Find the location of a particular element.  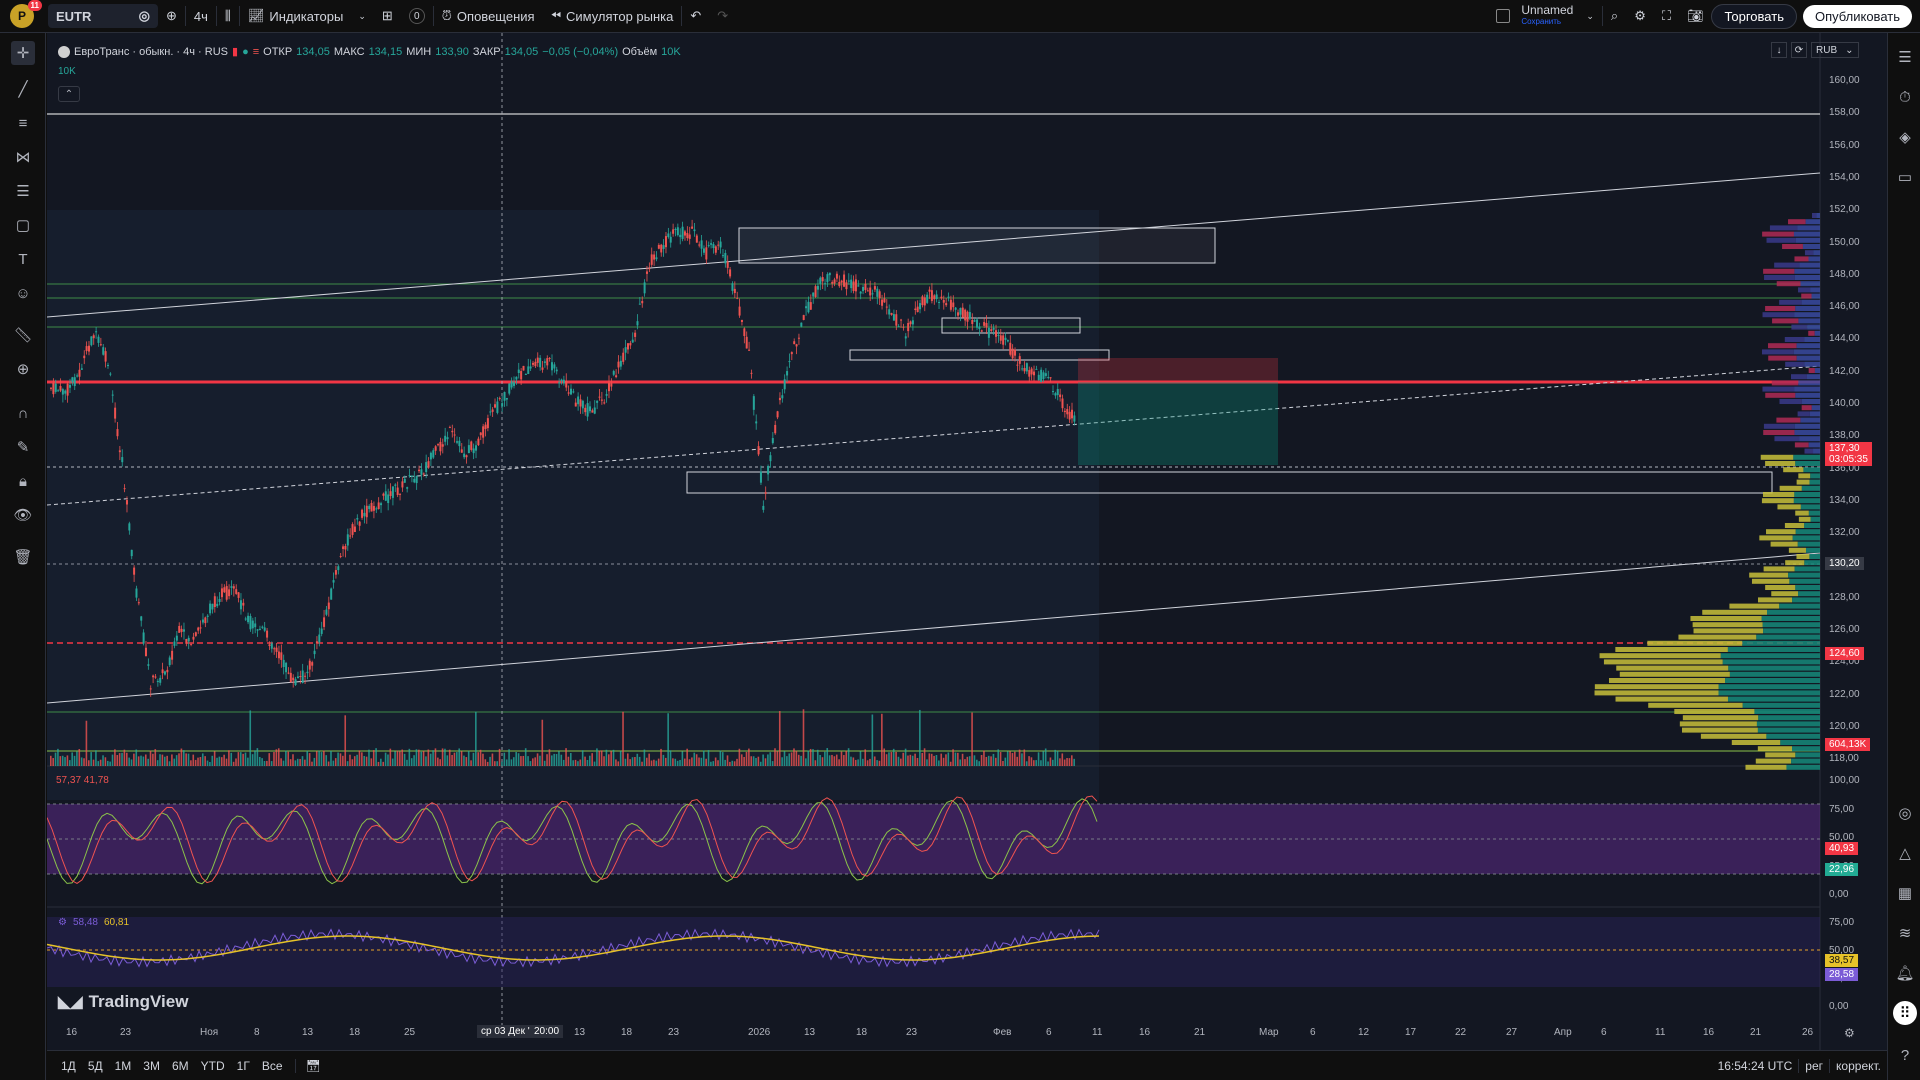

range-button: 1Г is located at coordinates (243, 1066).